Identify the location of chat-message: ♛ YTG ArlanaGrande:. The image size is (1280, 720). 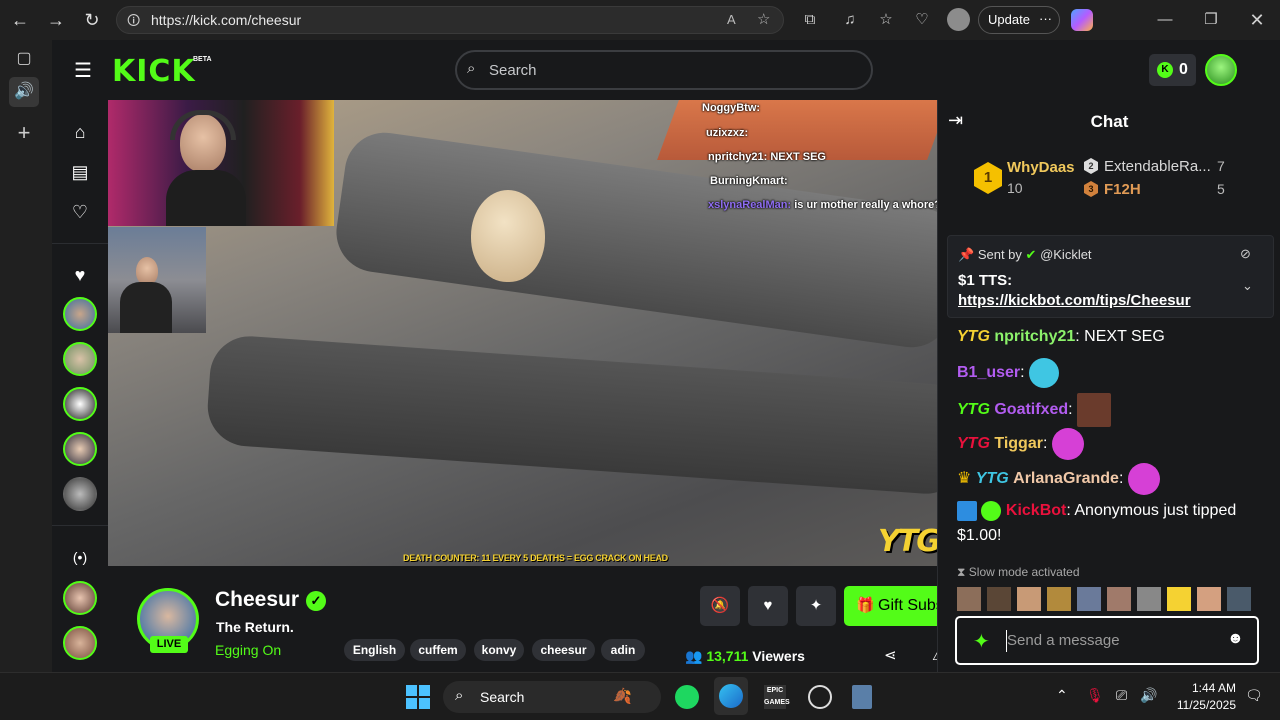
(1058, 479).